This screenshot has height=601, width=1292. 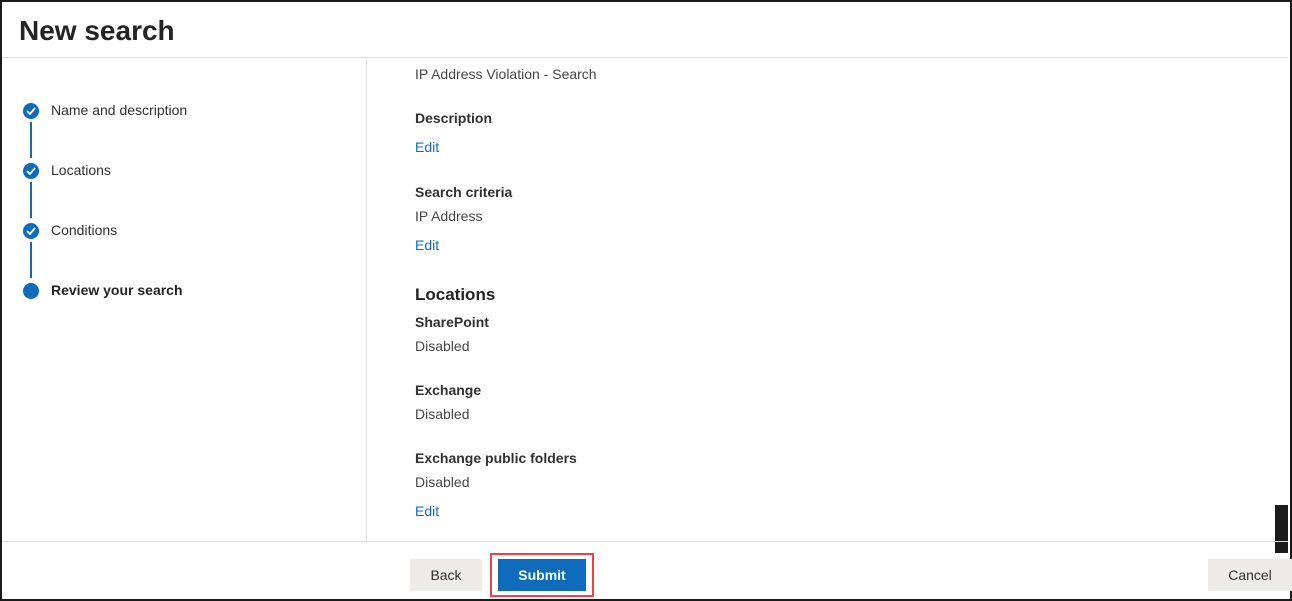 I want to click on location-label-exchange: Exchange, so click(x=448, y=390).